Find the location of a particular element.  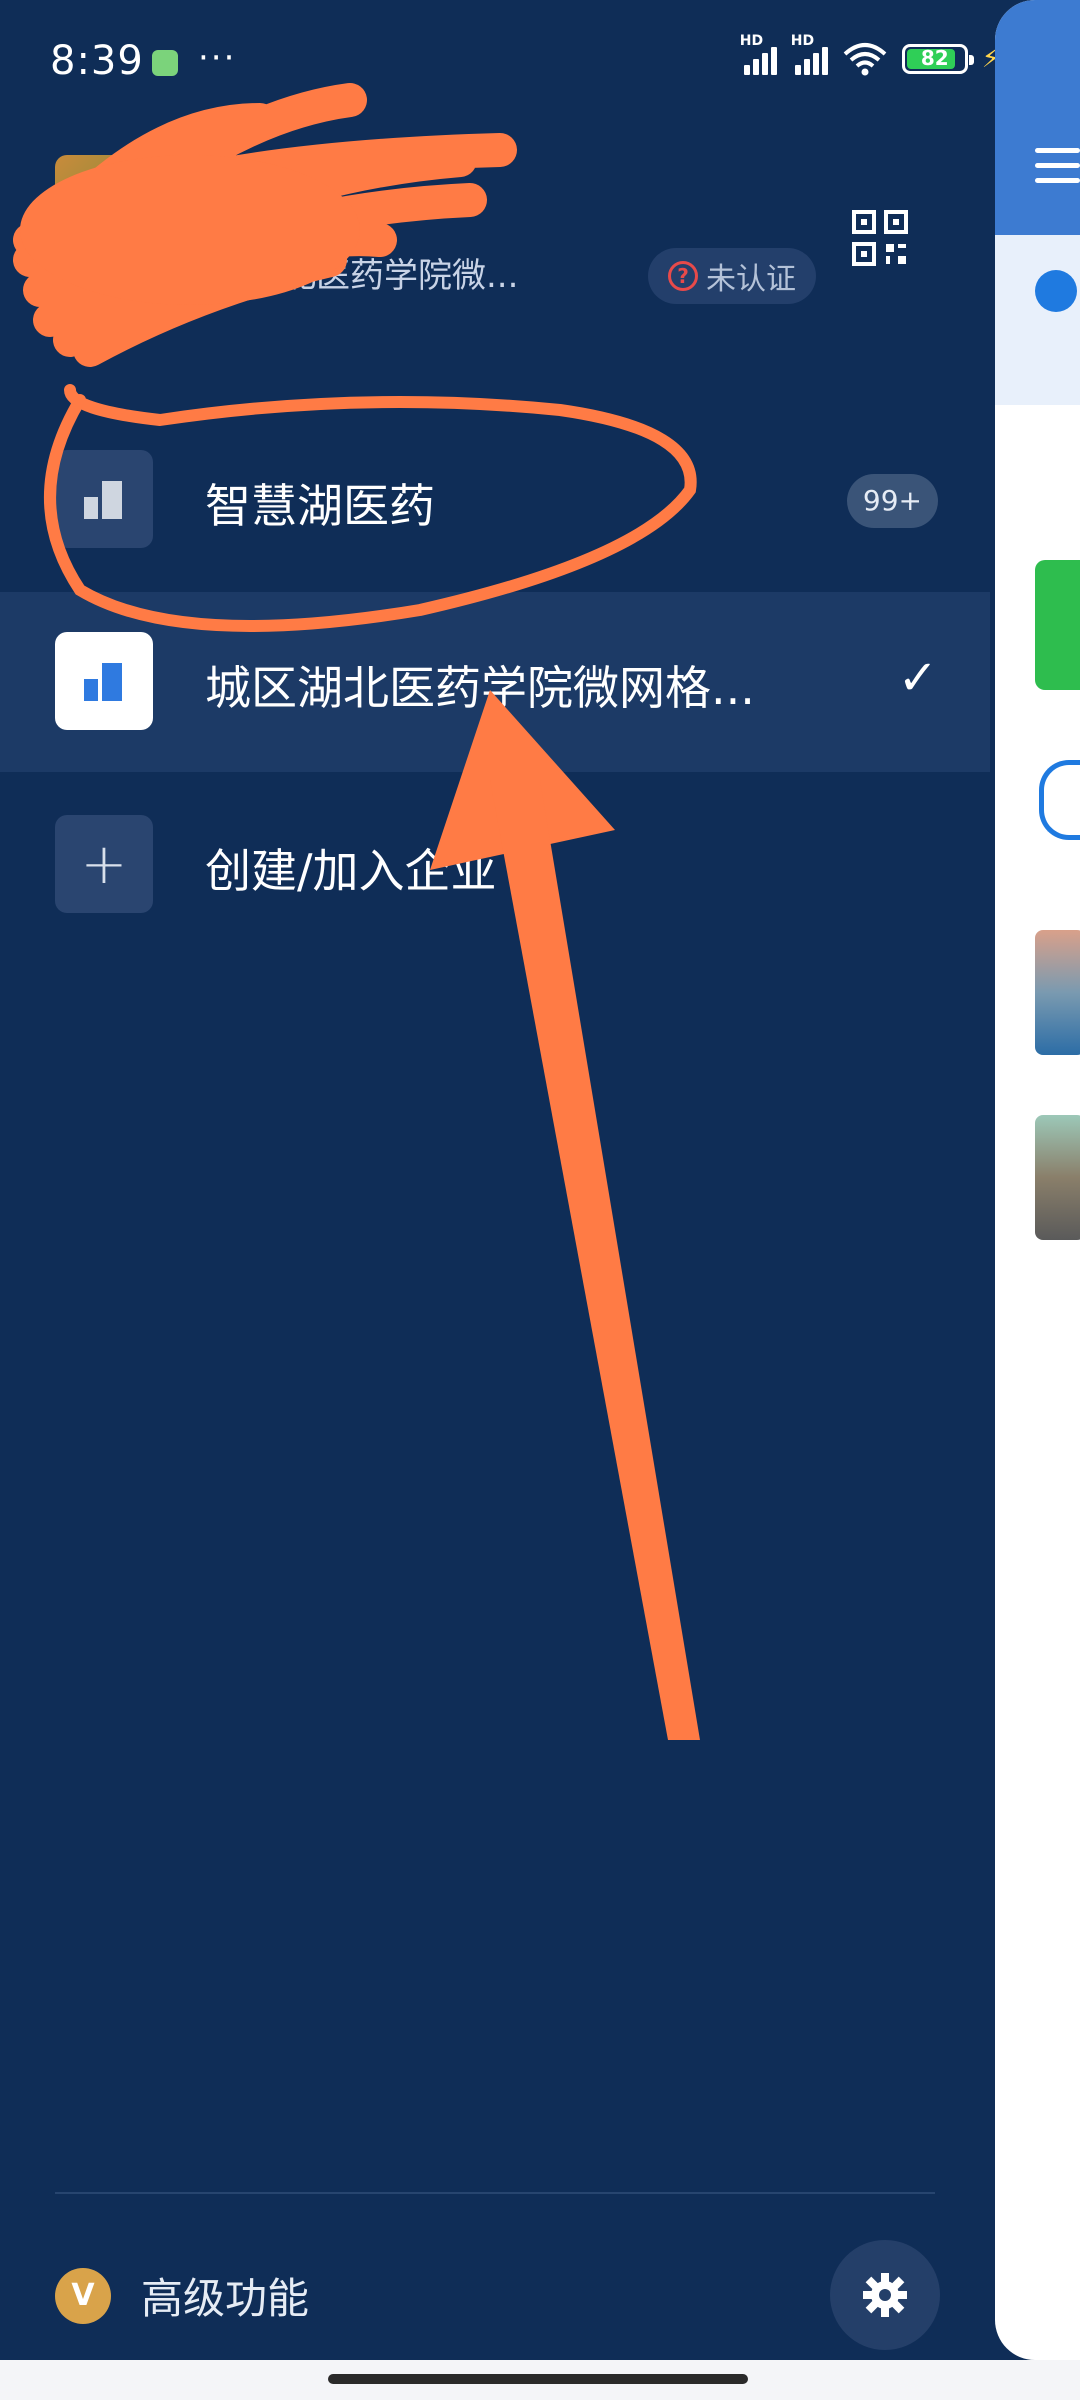

premium-icon: V is located at coordinates (83, 2295).